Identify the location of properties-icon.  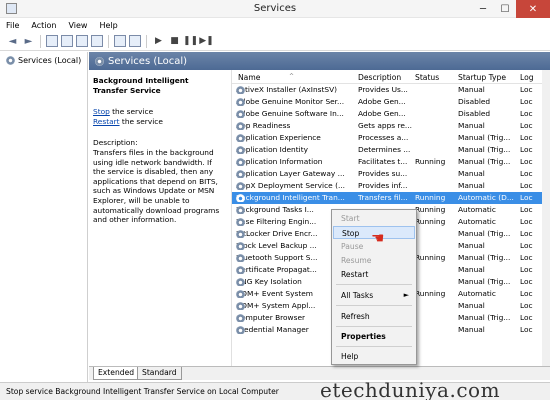
(67, 41).